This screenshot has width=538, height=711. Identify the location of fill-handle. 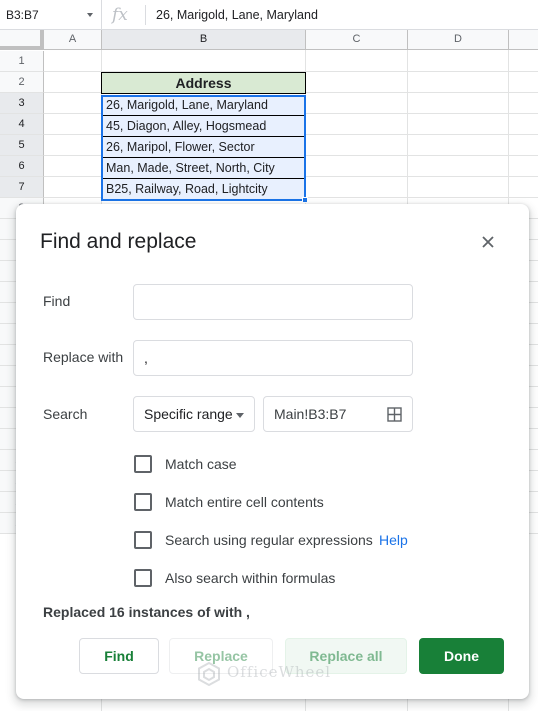
(305, 200).